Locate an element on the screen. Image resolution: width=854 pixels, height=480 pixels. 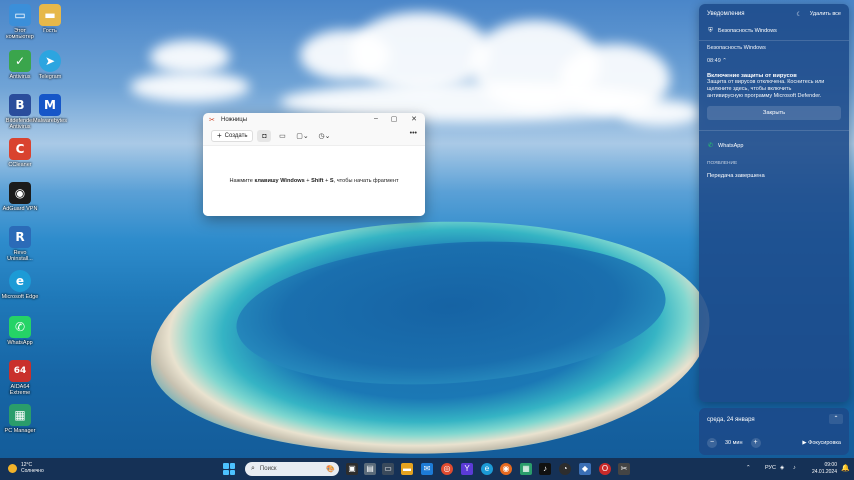
focus-minutes: 30 мин is located at coordinates (734, 443).